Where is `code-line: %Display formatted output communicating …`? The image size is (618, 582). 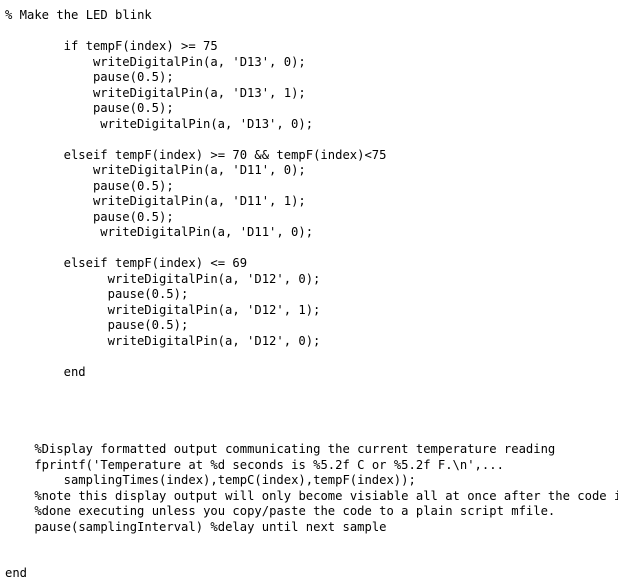
code-line: %Display formatted output communicating … is located at coordinates (295, 449).